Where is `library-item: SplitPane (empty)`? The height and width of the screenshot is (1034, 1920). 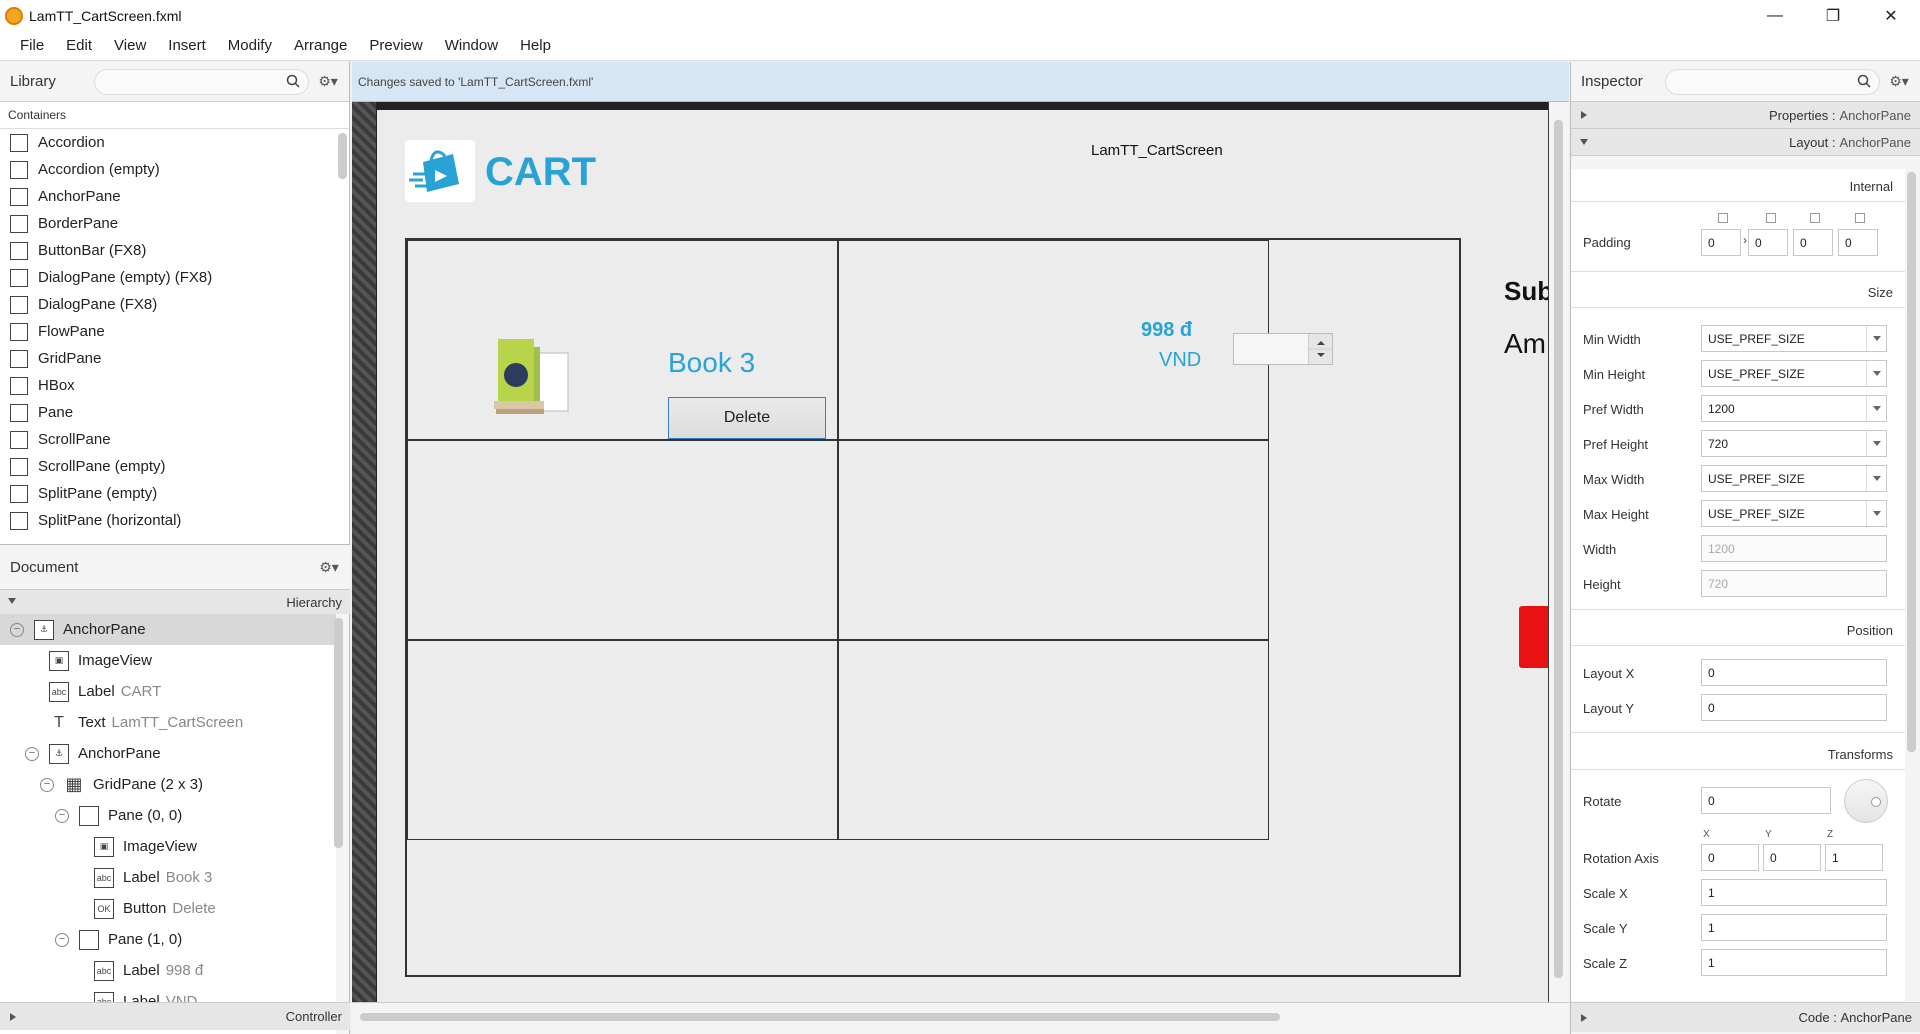 library-item: SplitPane (empty) is located at coordinates (174, 493).